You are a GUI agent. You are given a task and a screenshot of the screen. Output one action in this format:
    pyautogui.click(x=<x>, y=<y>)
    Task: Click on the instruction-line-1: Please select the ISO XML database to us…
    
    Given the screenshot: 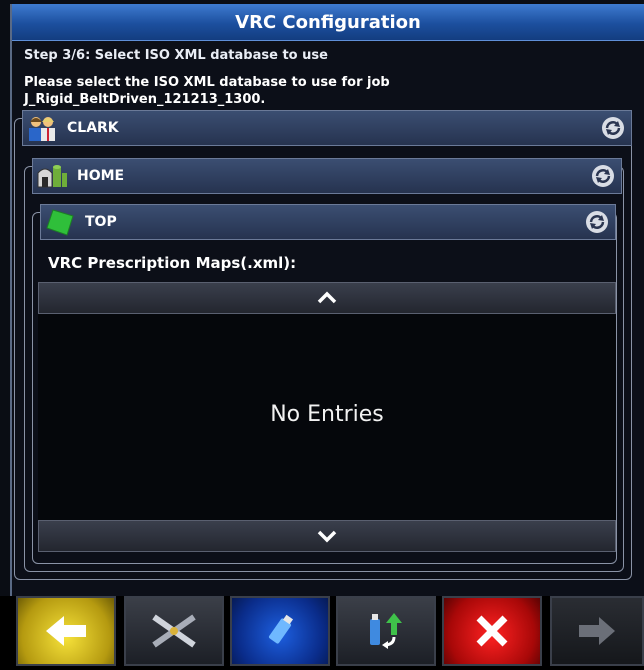 What is the action you would take?
    pyautogui.click(x=207, y=82)
    